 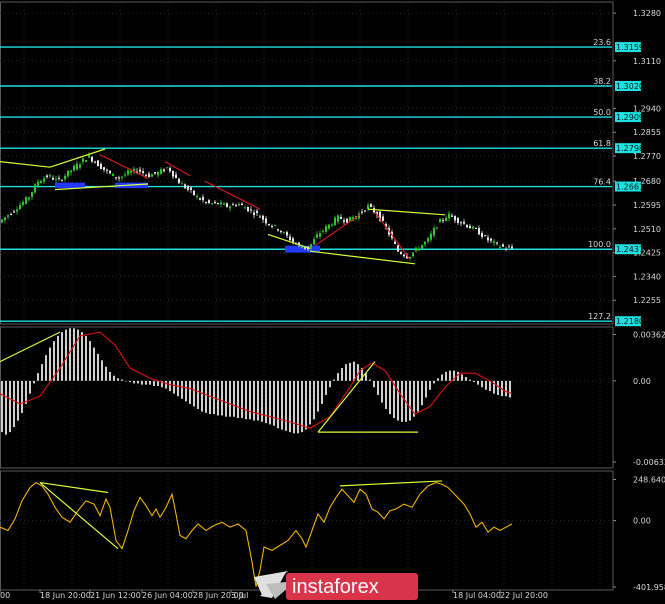 I want to click on fib-level-label: 127.2, so click(x=599, y=316).